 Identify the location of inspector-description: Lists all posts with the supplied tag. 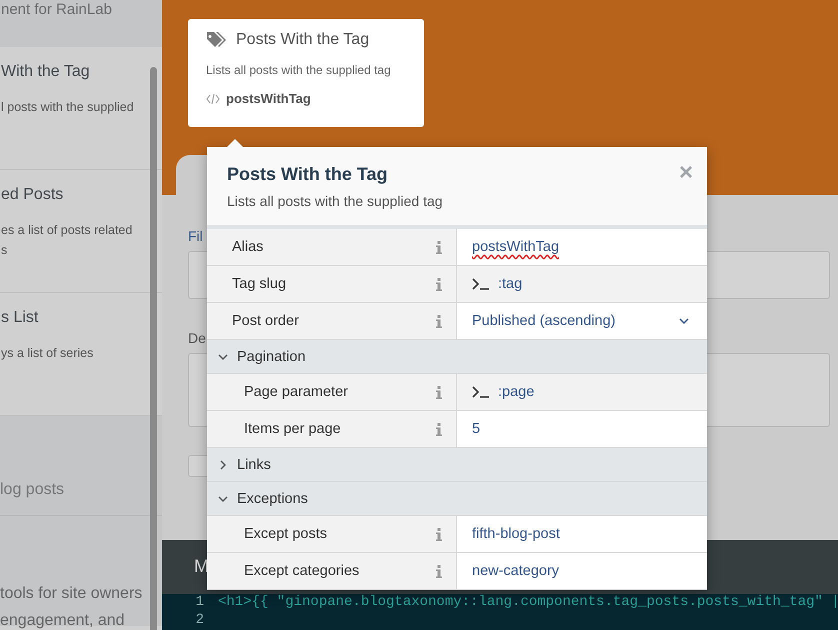
(335, 201).